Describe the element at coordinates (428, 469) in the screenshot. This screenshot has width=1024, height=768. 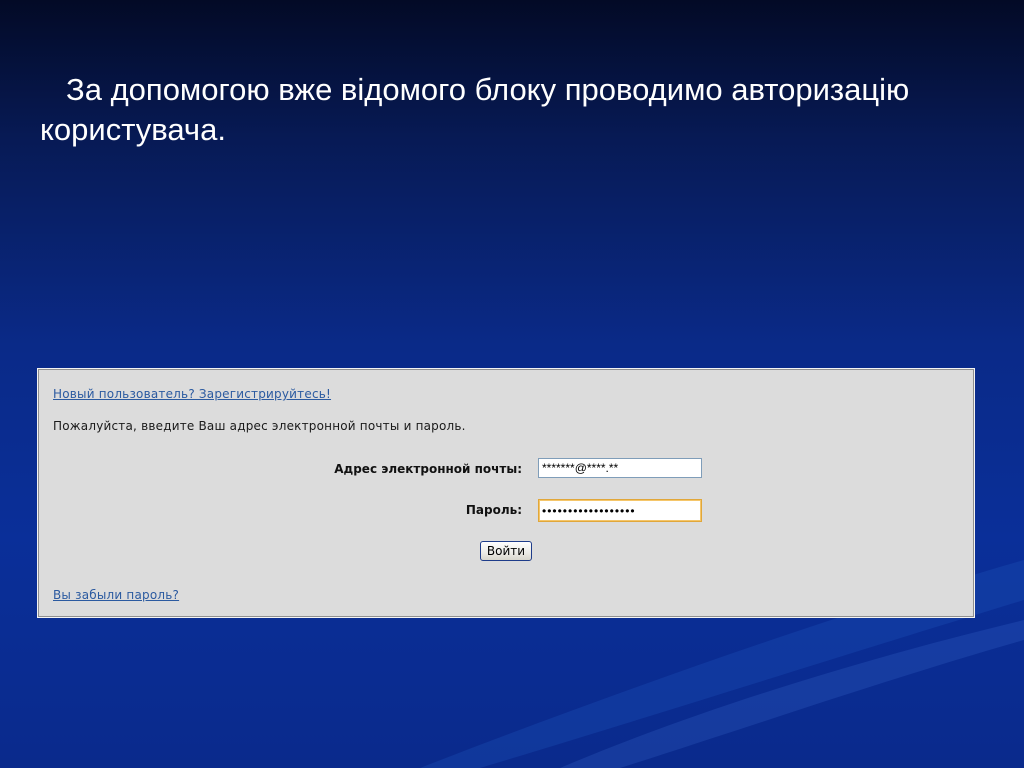
I see `email-label: Адрес электронной почты:` at that location.